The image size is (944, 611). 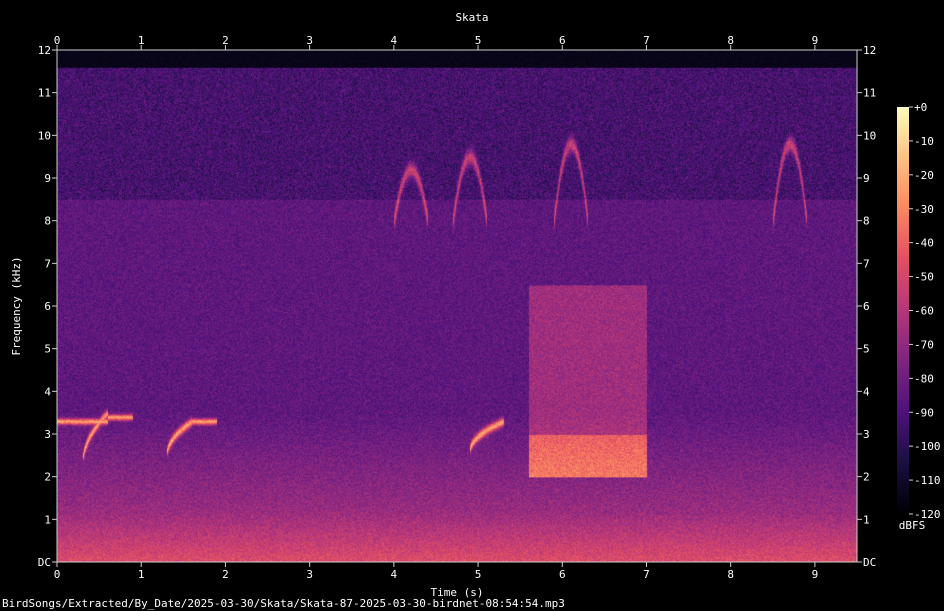 I want to click on y-tick-label-left: 2, so click(x=47, y=477).